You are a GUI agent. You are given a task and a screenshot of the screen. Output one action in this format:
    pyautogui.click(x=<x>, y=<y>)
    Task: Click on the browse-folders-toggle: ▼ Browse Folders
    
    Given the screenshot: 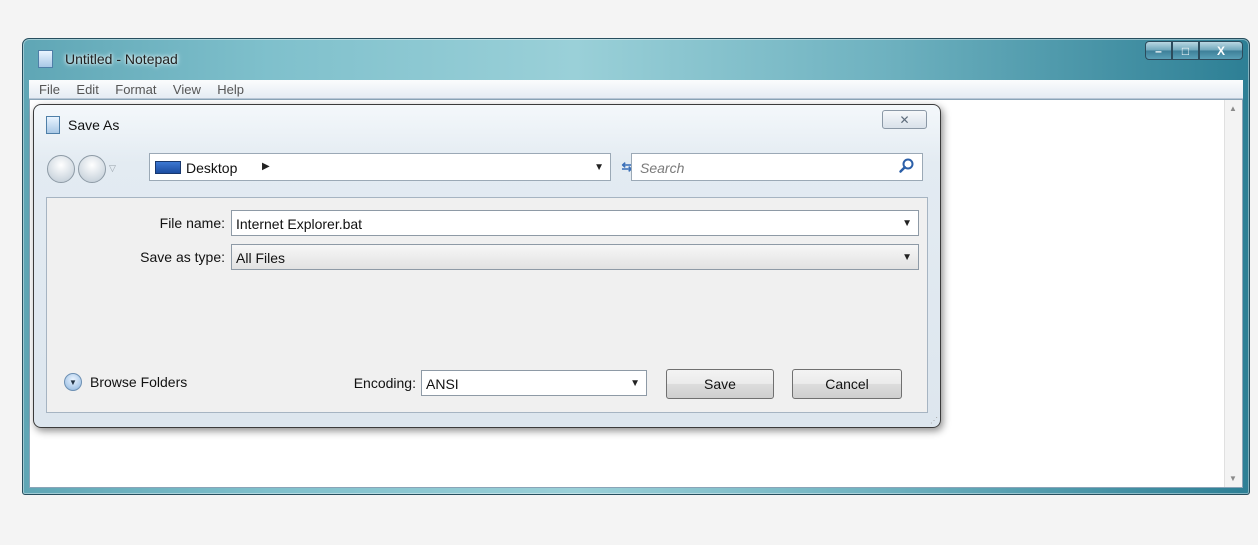 What is the action you would take?
    pyautogui.click(x=125, y=382)
    